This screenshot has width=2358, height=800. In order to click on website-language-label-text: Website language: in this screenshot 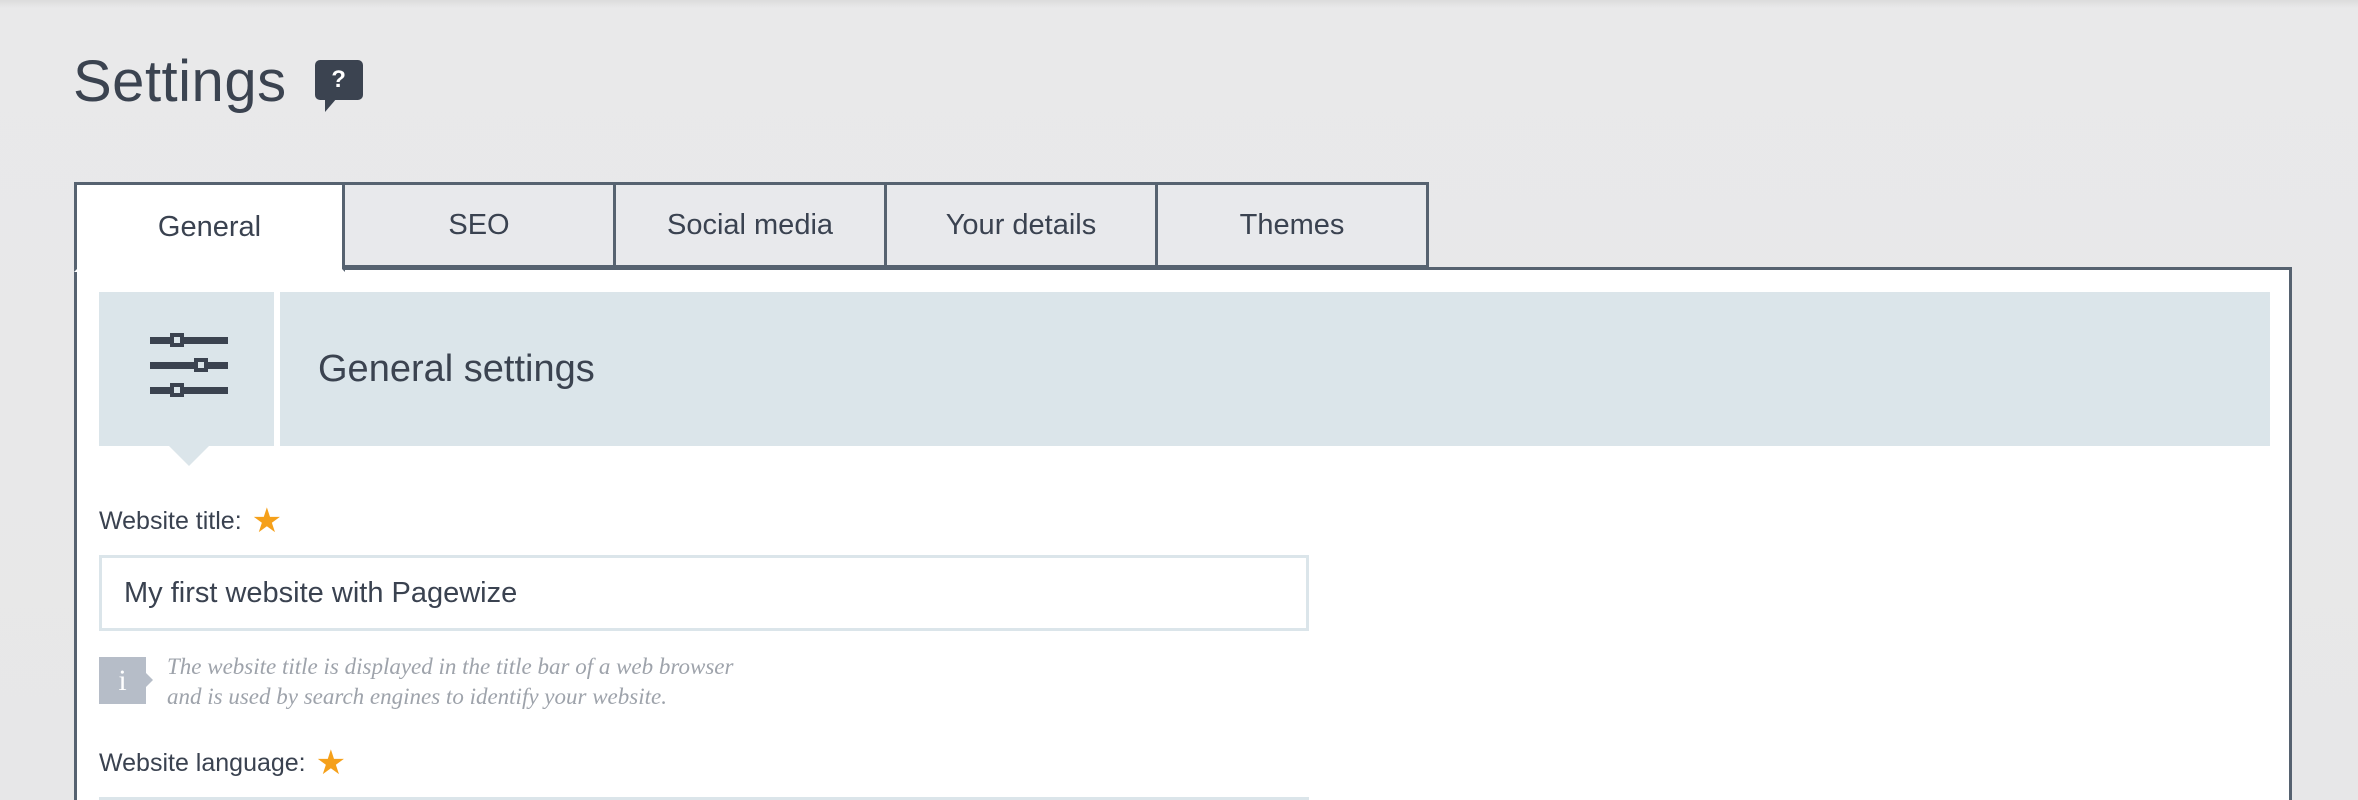, I will do `click(202, 762)`.